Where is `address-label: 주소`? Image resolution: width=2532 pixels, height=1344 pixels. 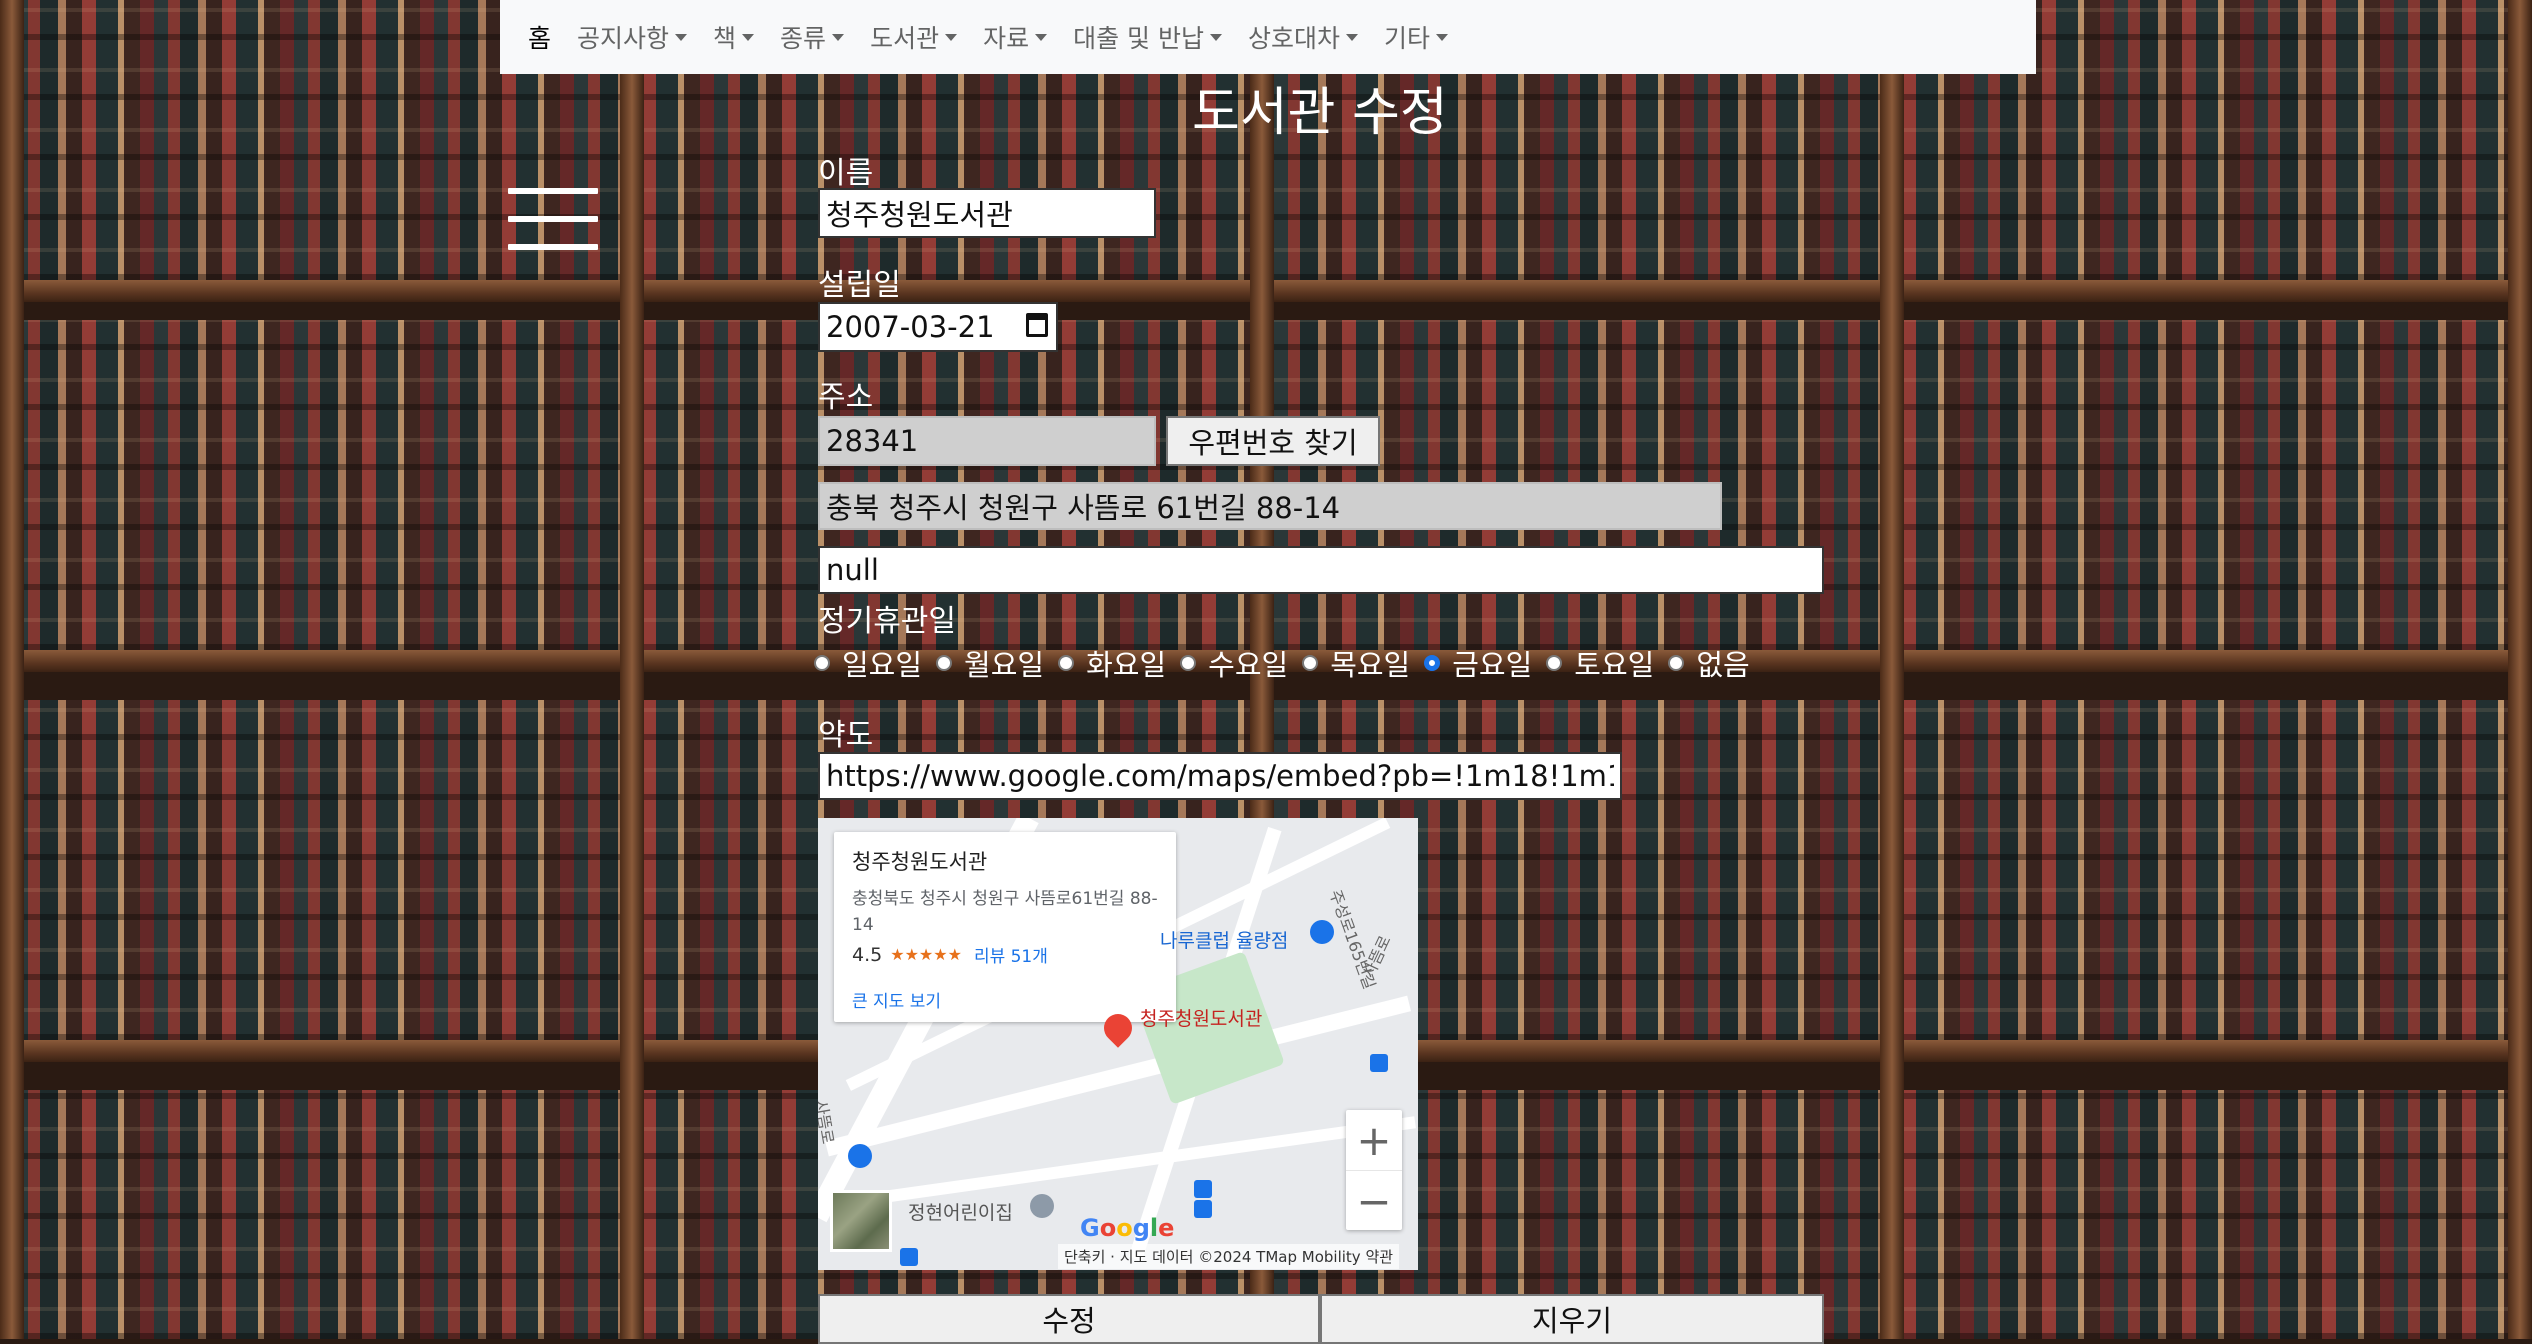
address-label: 주소 is located at coordinates (846, 397).